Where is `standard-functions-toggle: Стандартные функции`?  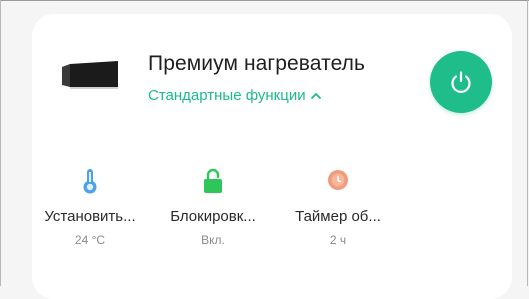 standard-functions-toggle: Стандартные функции is located at coordinates (235, 95).